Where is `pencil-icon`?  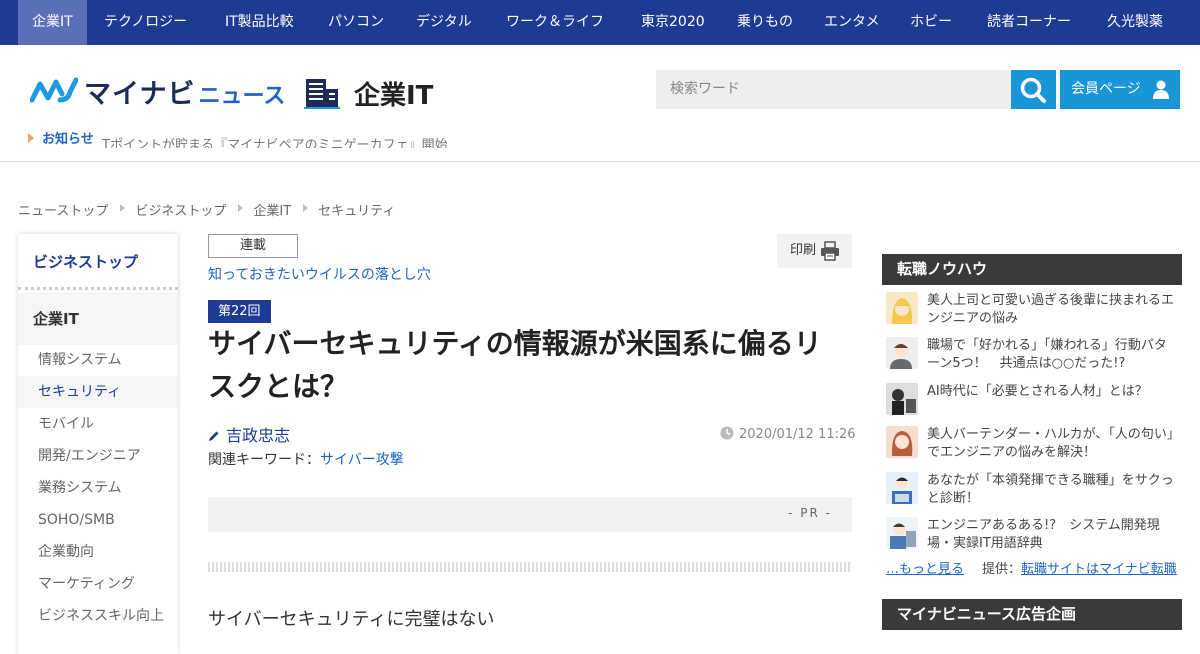
pencil-icon is located at coordinates (214, 436).